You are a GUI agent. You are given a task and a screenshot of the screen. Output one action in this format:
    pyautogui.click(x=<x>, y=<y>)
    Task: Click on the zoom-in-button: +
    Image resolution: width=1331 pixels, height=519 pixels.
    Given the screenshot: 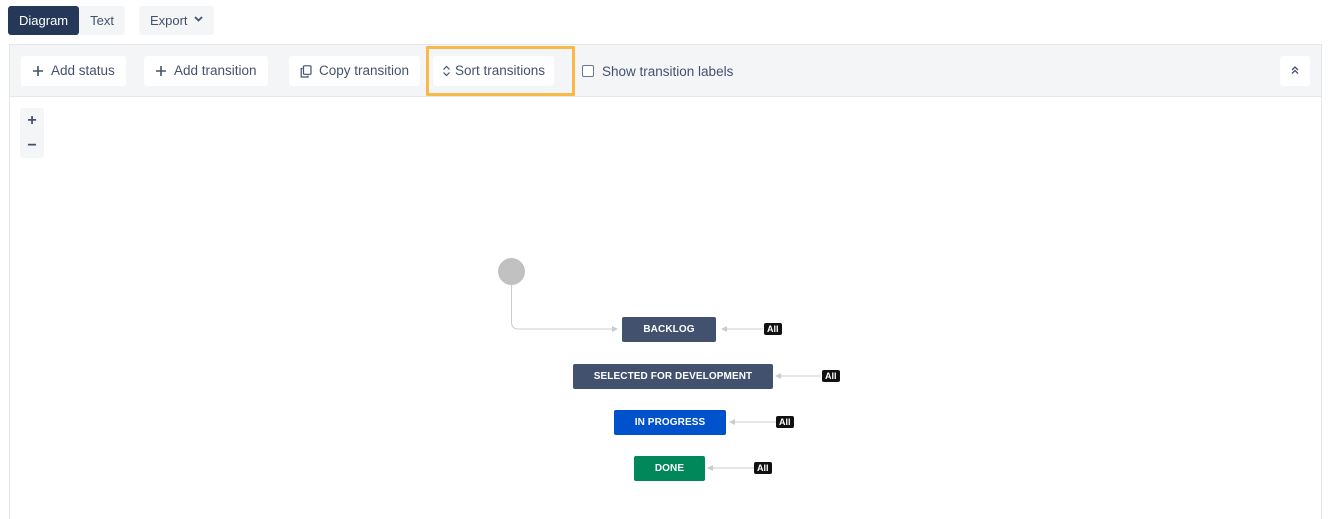 What is the action you would take?
    pyautogui.click(x=32, y=120)
    